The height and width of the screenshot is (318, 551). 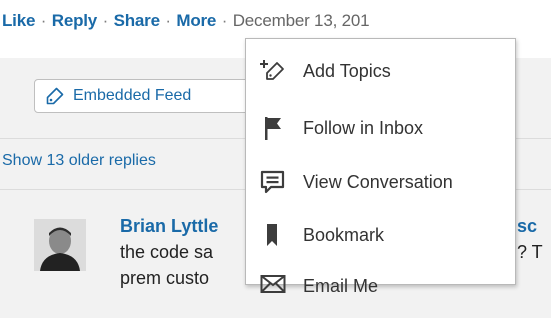 I want to click on comment-author-link: Brian Lyttle, so click(x=169, y=226).